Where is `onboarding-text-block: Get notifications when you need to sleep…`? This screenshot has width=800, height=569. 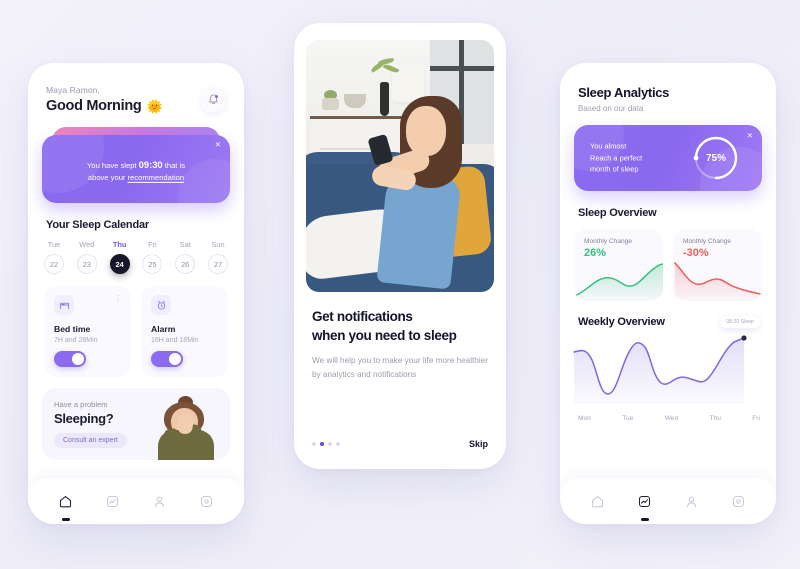
onboarding-text-block: Get notifications when you need to sleep… is located at coordinates (400, 336).